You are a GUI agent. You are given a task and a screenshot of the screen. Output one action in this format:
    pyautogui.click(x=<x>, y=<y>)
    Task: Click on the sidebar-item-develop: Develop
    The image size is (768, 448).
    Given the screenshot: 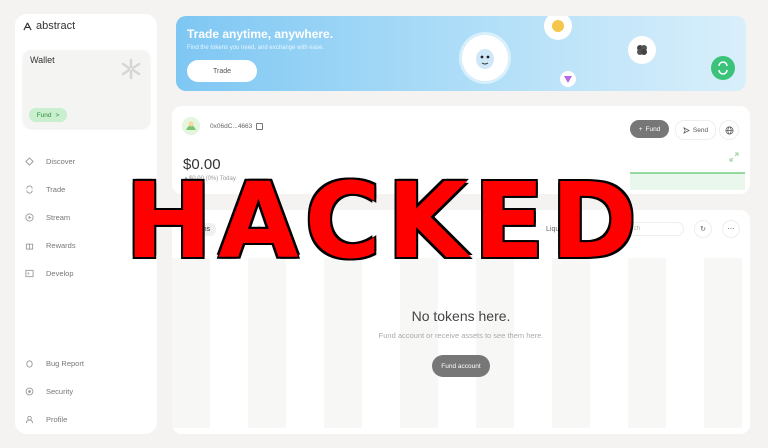 What is the action you would take?
    pyautogui.click(x=49, y=273)
    